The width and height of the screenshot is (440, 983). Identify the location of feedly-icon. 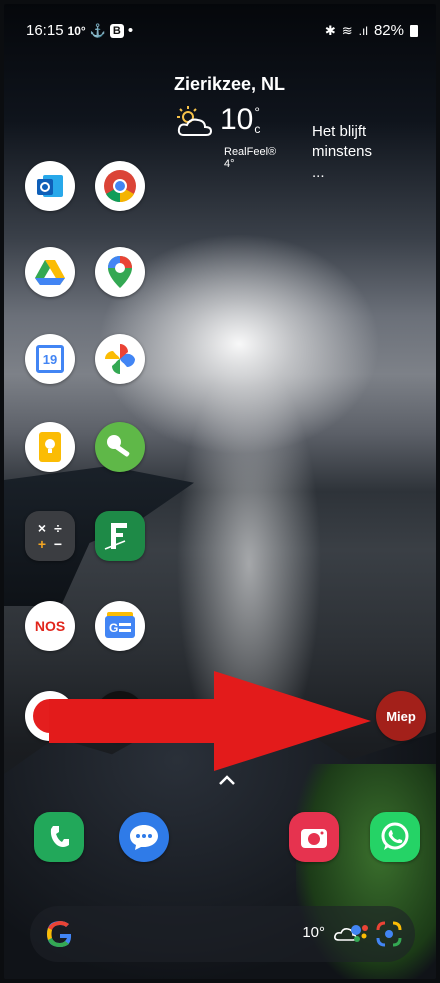
(115, 536).